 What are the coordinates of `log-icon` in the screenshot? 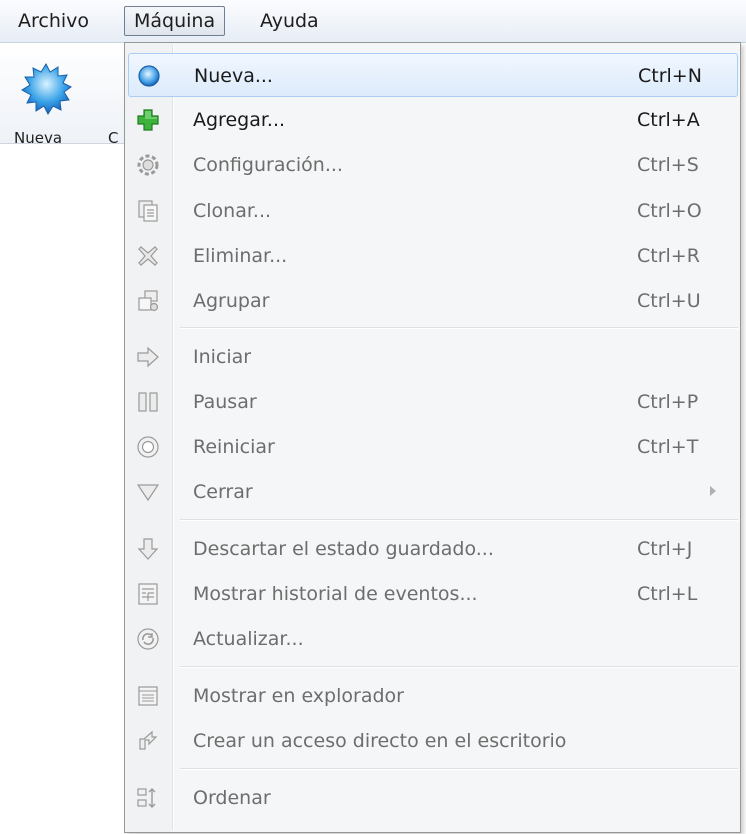 It's located at (148, 594).